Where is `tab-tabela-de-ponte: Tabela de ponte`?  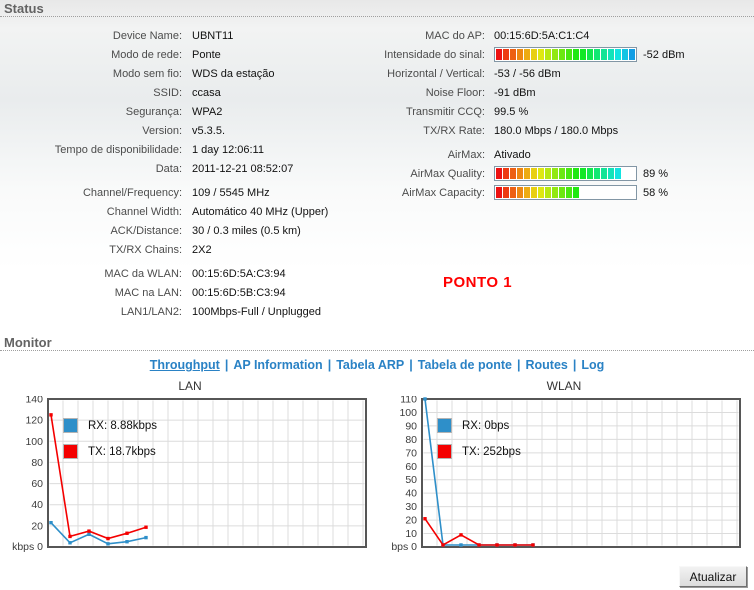
tab-tabela-de-ponte: Tabela de ponte is located at coordinates (465, 365).